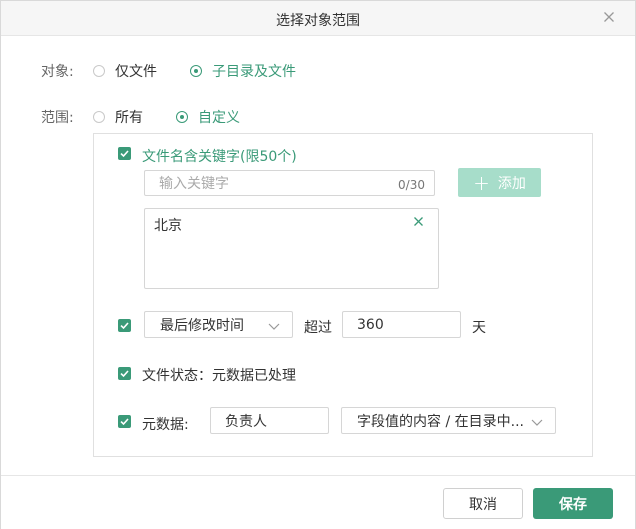 The width and height of the screenshot is (636, 529). Describe the element at coordinates (124, 153) in the screenshot. I see `keyword-checkbox` at that location.